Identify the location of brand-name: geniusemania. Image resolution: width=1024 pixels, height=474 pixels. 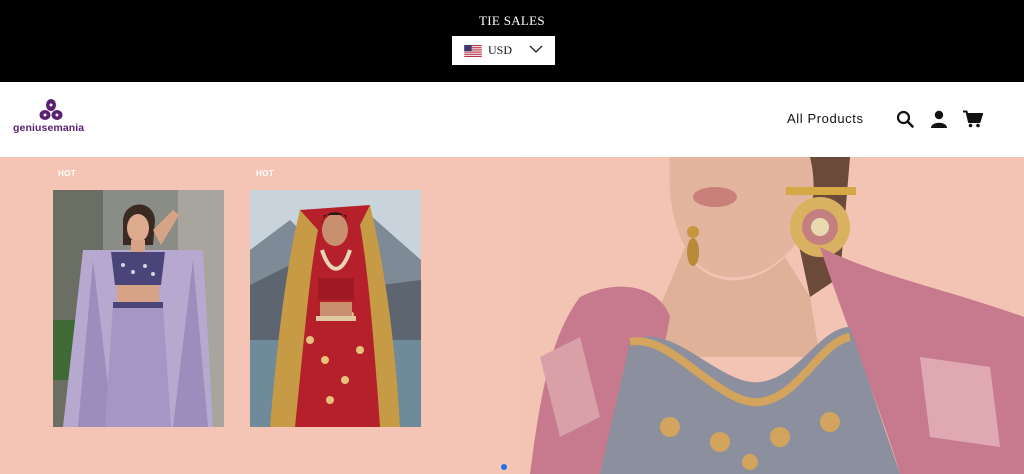
(49, 128).